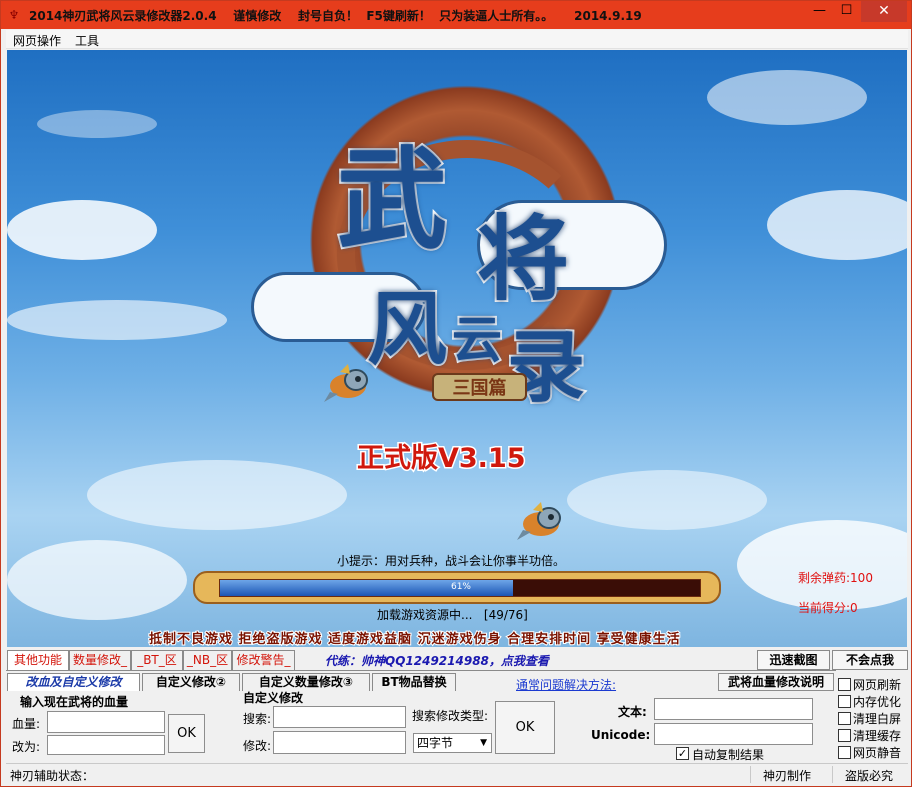 The image size is (912, 787). What do you see at coordinates (869, 776) in the screenshot?
I see `piracy-text: 盗版必究` at bounding box center [869, 776].